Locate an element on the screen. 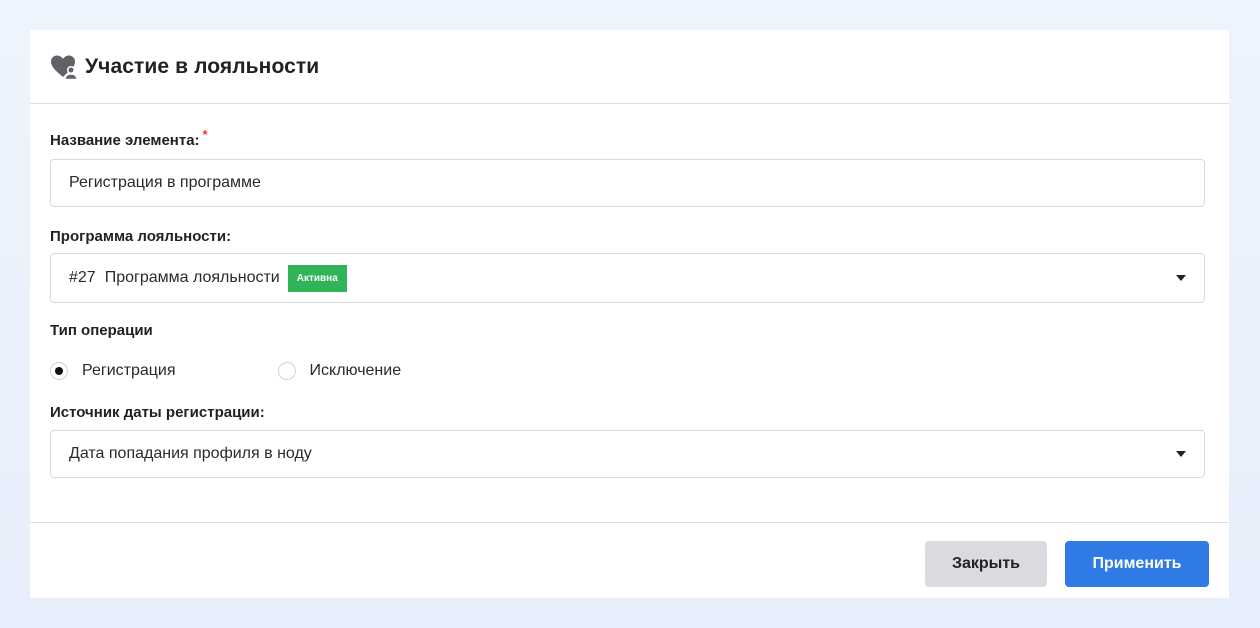 Image resolution: width=1260 pixels, height=628 pixels. required-mark: * is located at coordinates (205, 134).